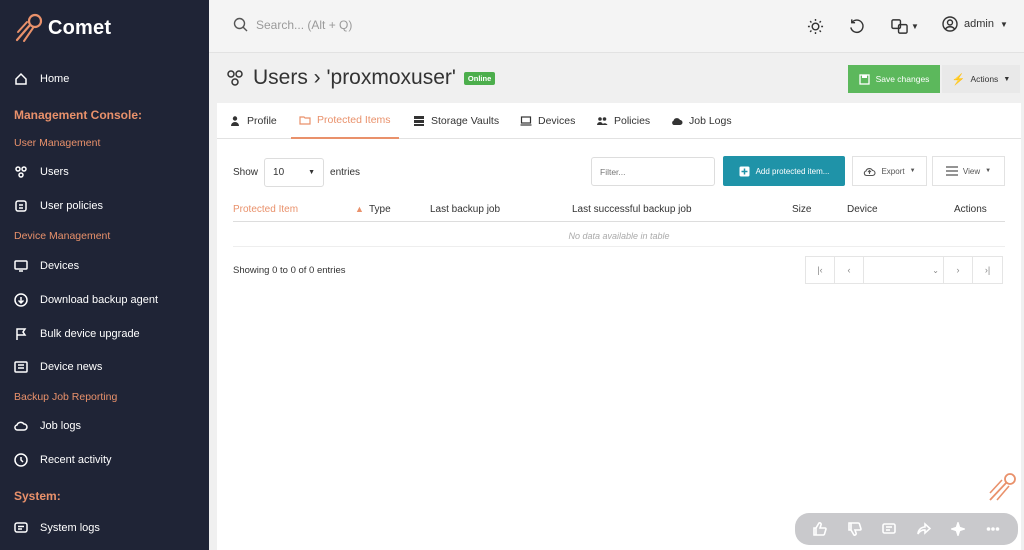 Image resolution: width=1024 pixels, height=550 pixels. I want to click on search-input: Search... (Alt + Q), so click(292, 24).